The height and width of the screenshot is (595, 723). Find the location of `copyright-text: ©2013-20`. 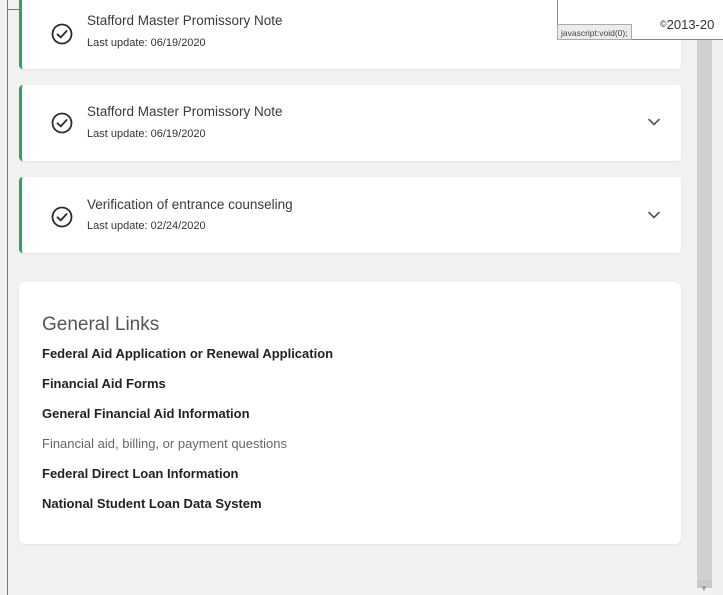

copyright-text: ©2013-20 is located at coordinates (687, 24).